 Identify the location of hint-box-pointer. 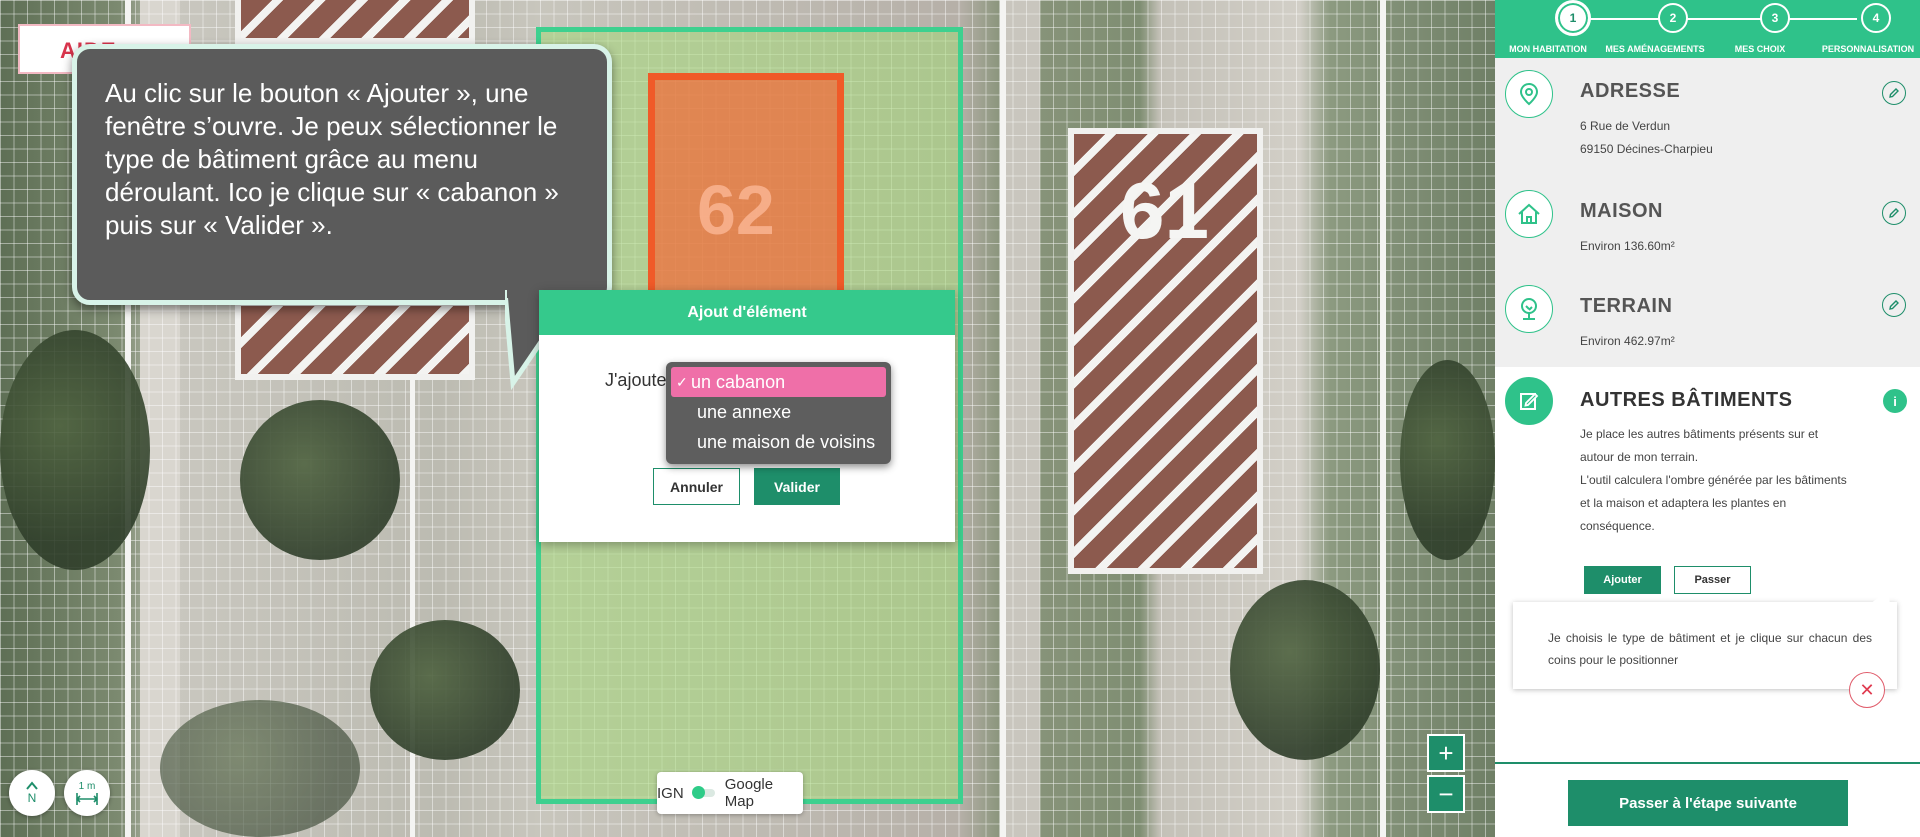
(1880, 597).